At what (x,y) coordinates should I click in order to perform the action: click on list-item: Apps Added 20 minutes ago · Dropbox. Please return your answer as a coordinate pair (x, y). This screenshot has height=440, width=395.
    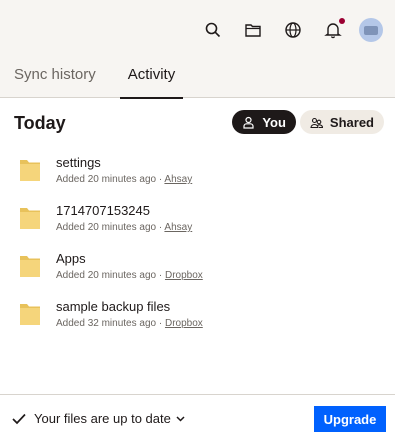
    Looking at the image, I should click on (198, 273).